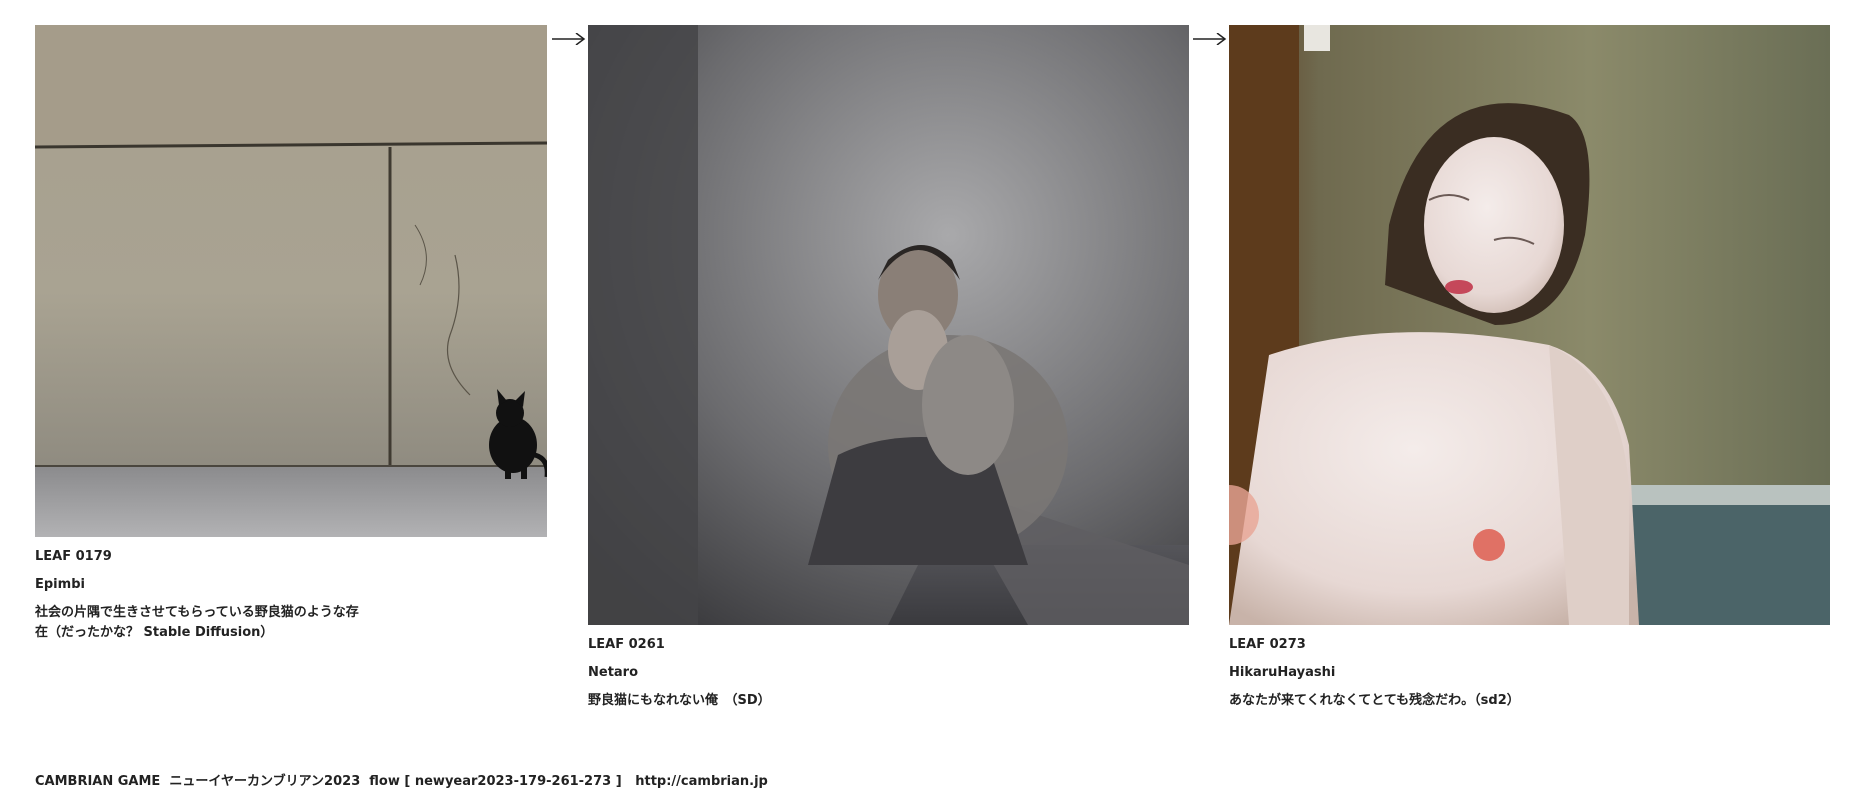 The height and width of the screenshot is (807, 1864). I want to click on leaf-caption: 野良猫にもなれない俺 （SD）, so click(679, 700).